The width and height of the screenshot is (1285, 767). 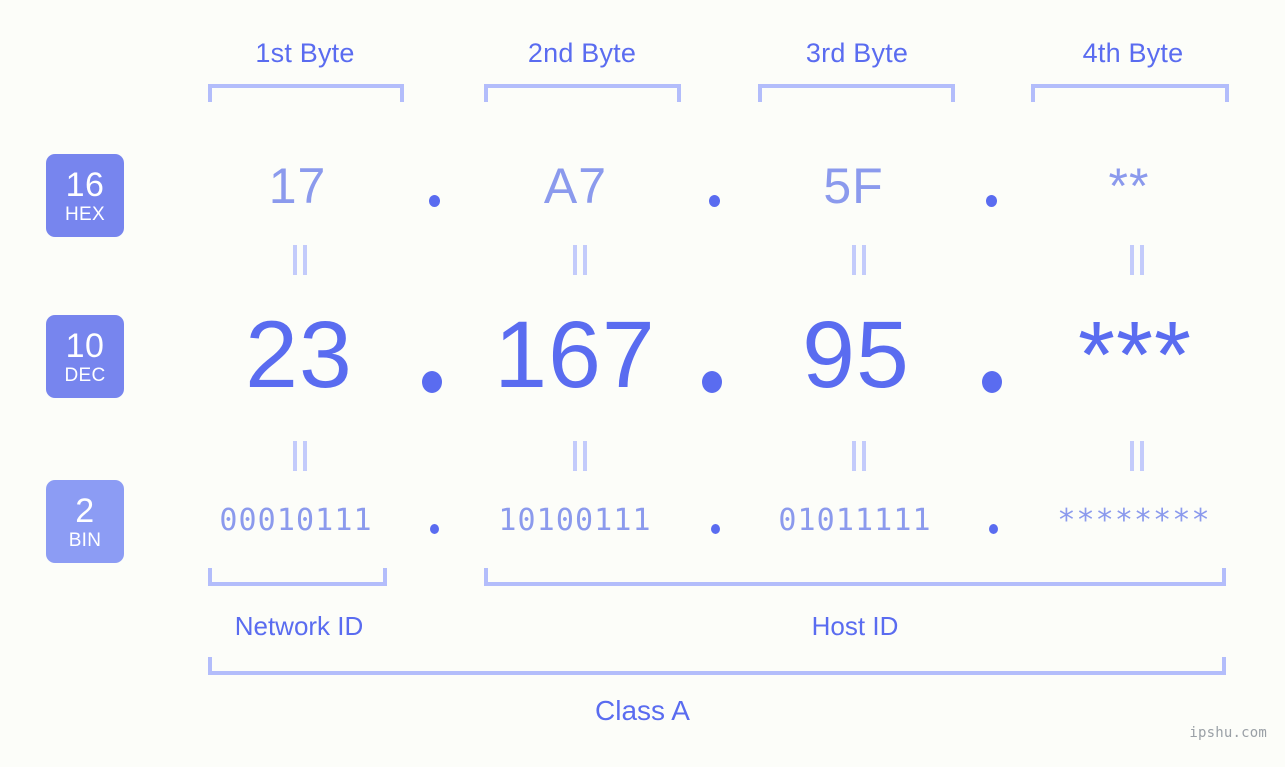 I want to click on site-watermark: ipshu.com, so click(x=1228, y=733).